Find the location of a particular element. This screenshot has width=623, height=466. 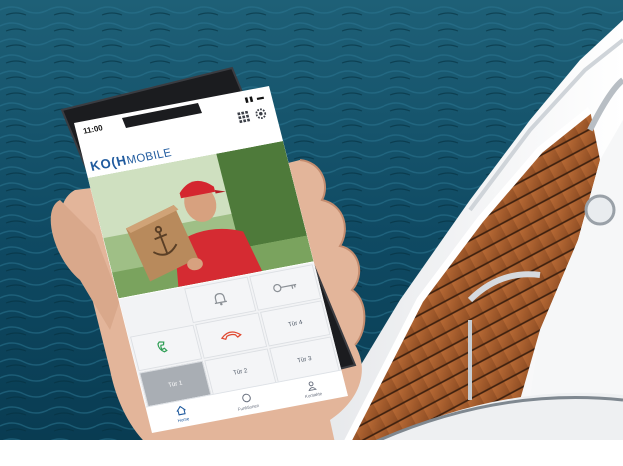

grid-icon is located at coordinates (243, 117).